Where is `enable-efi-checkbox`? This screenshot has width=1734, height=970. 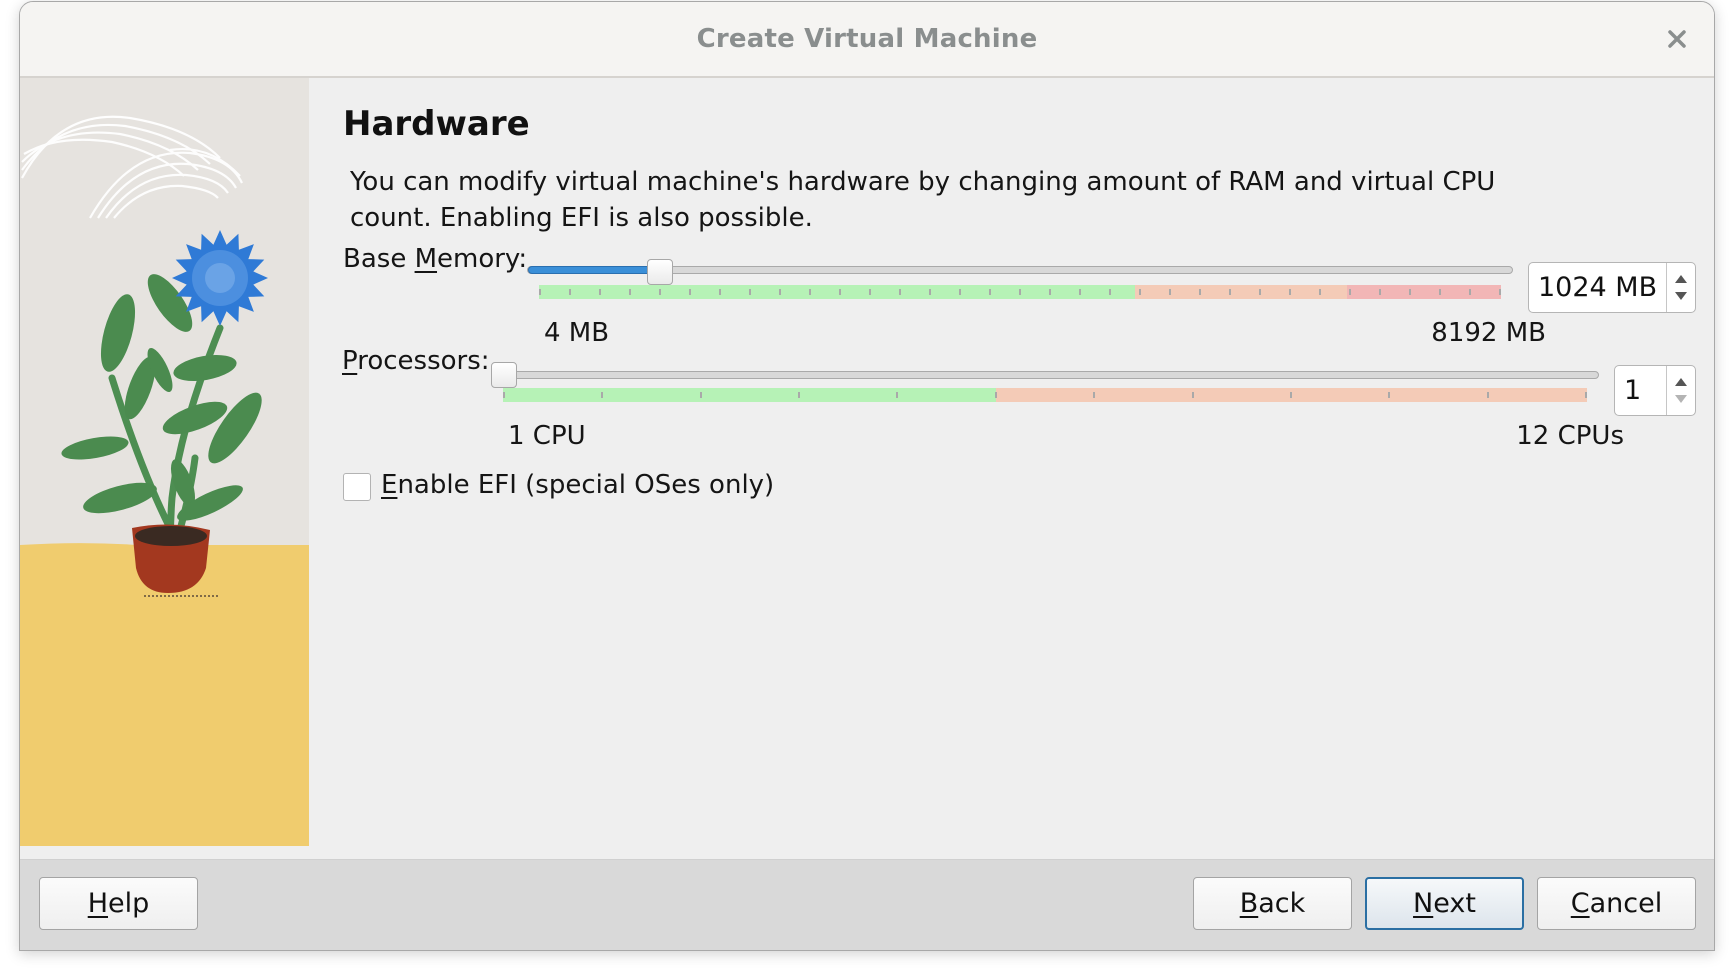
enable-efi-checkbox is located at coordinates (357, 487).